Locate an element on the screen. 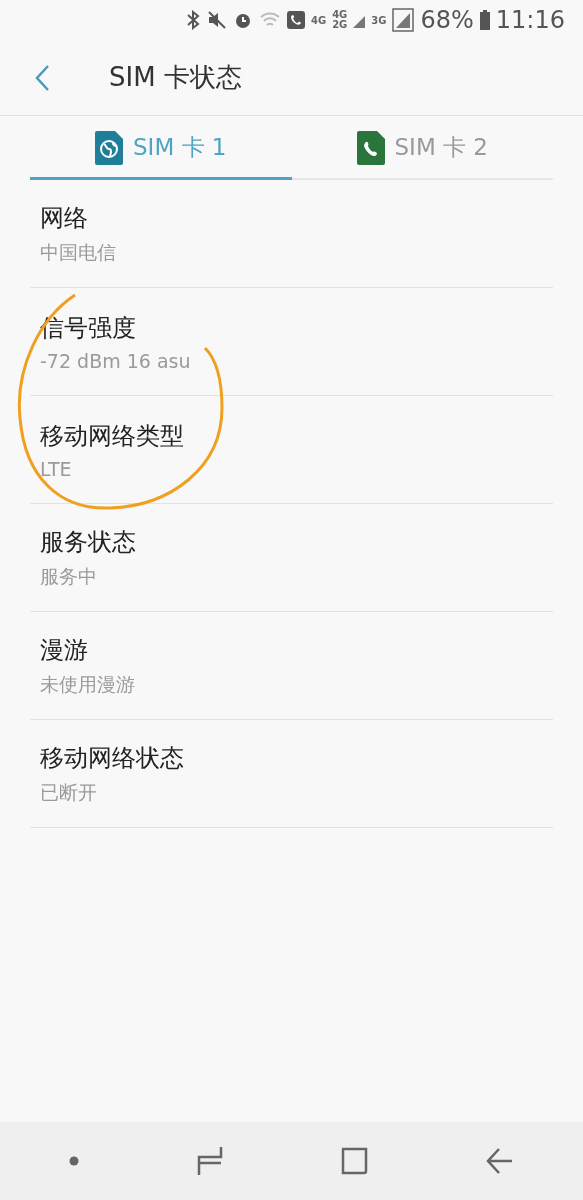  mute-icon is located at coordinates (216, 20).